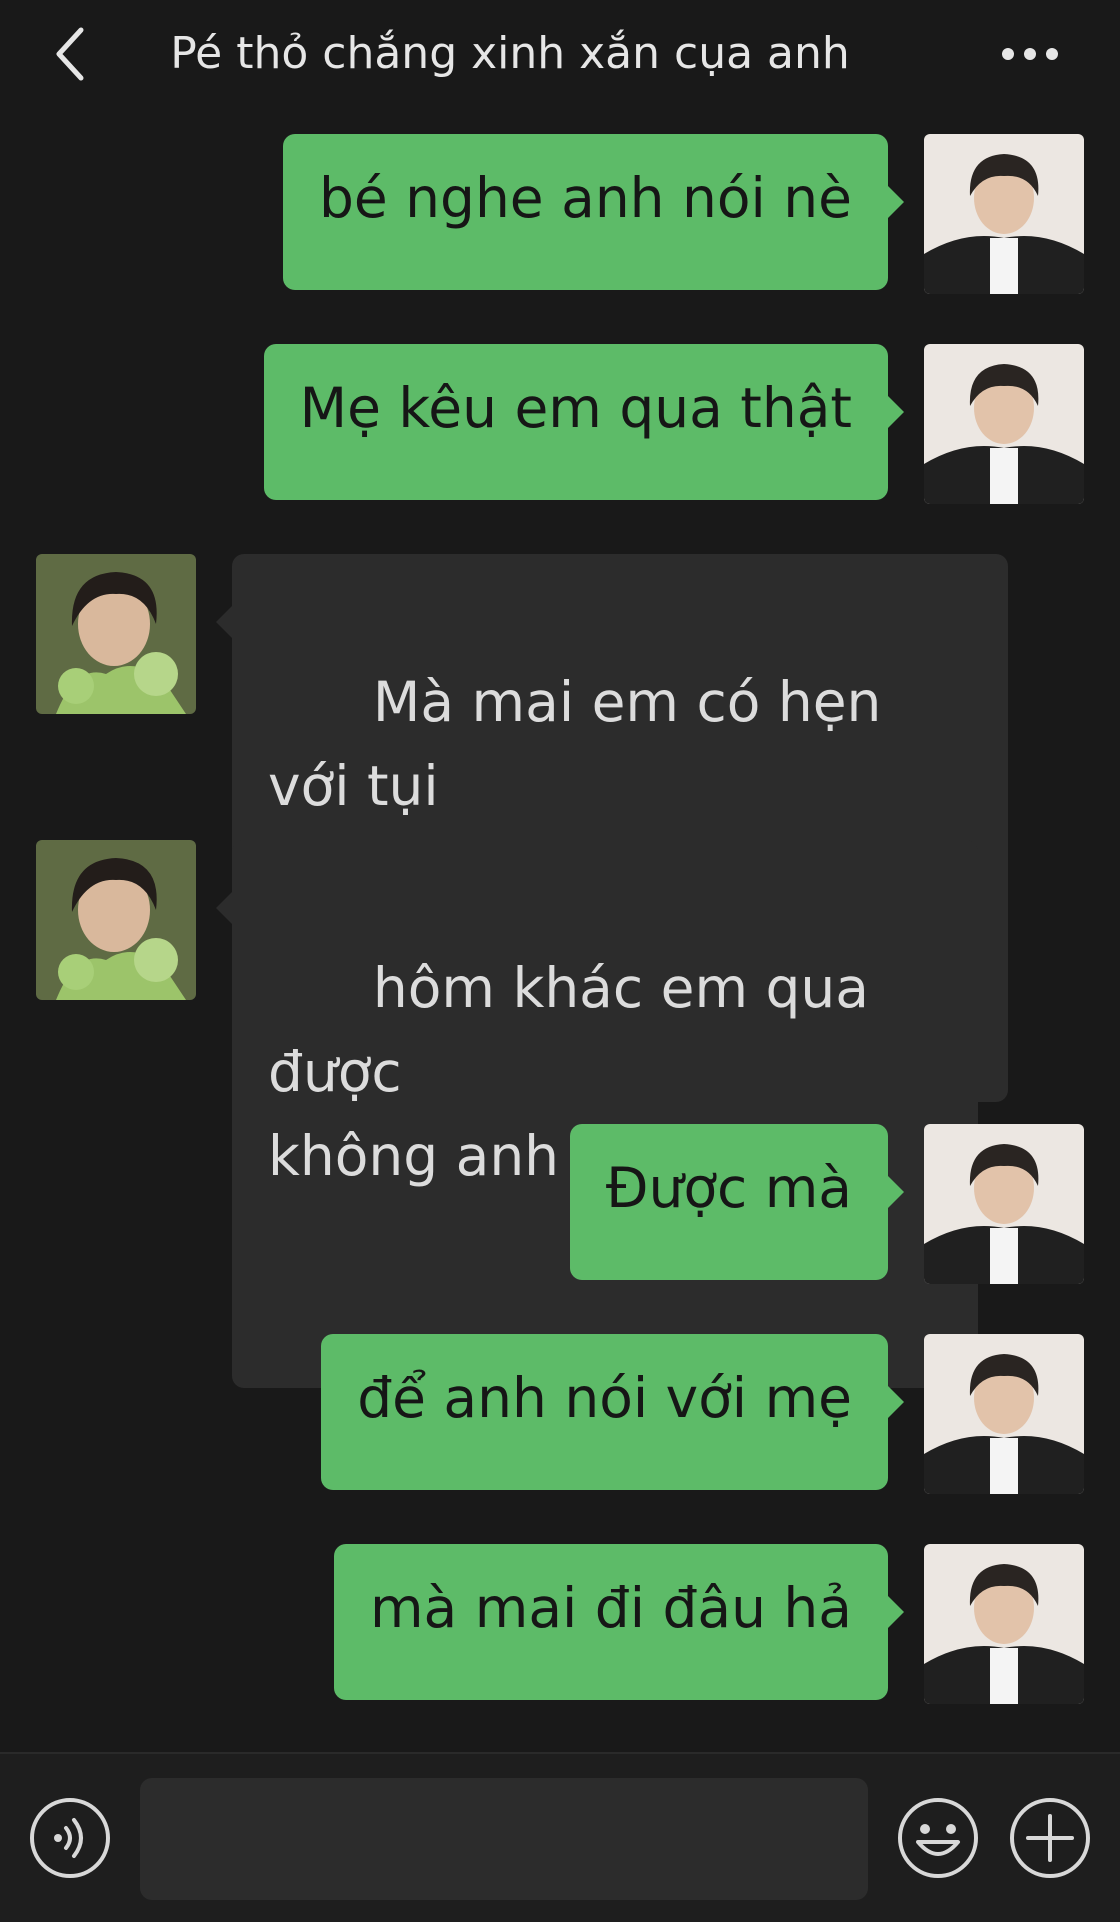 This screenshot has width=1120, height=1922. I want to click on message-text: mà mai đi đâu hả, so click(610, 1608).